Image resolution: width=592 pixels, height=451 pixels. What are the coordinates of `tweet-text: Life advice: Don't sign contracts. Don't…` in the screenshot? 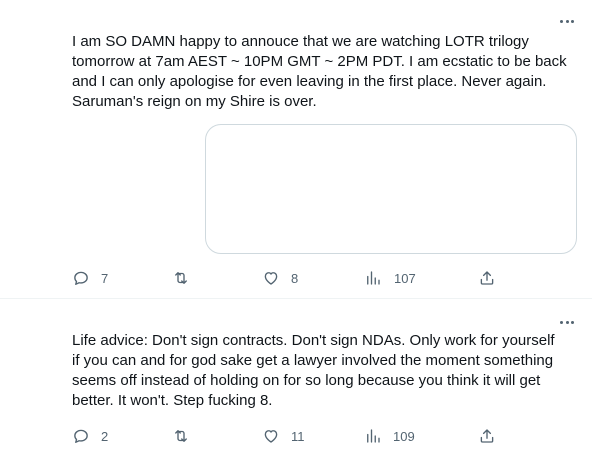 It's located at (313, 370).